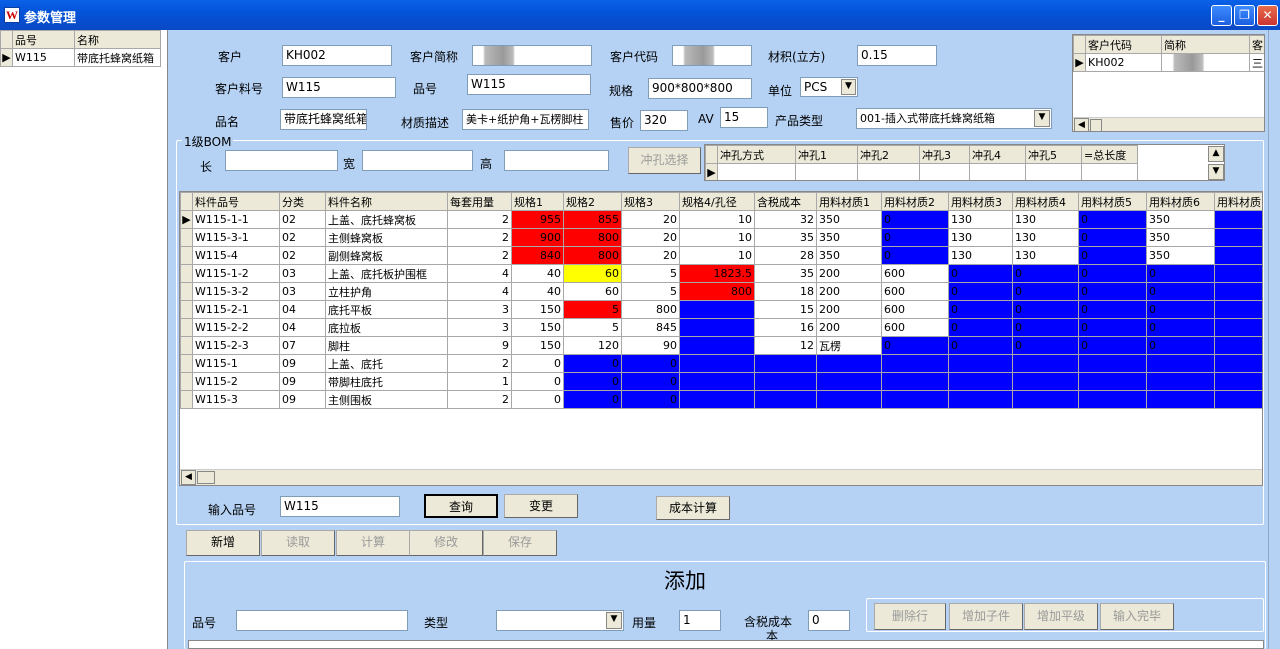  What do you see at coordinates (80, 57) in the screenshot?
I see `list-item: ▶ W115 带底托蜂窝纸箱` at bounding box center [80, 57].